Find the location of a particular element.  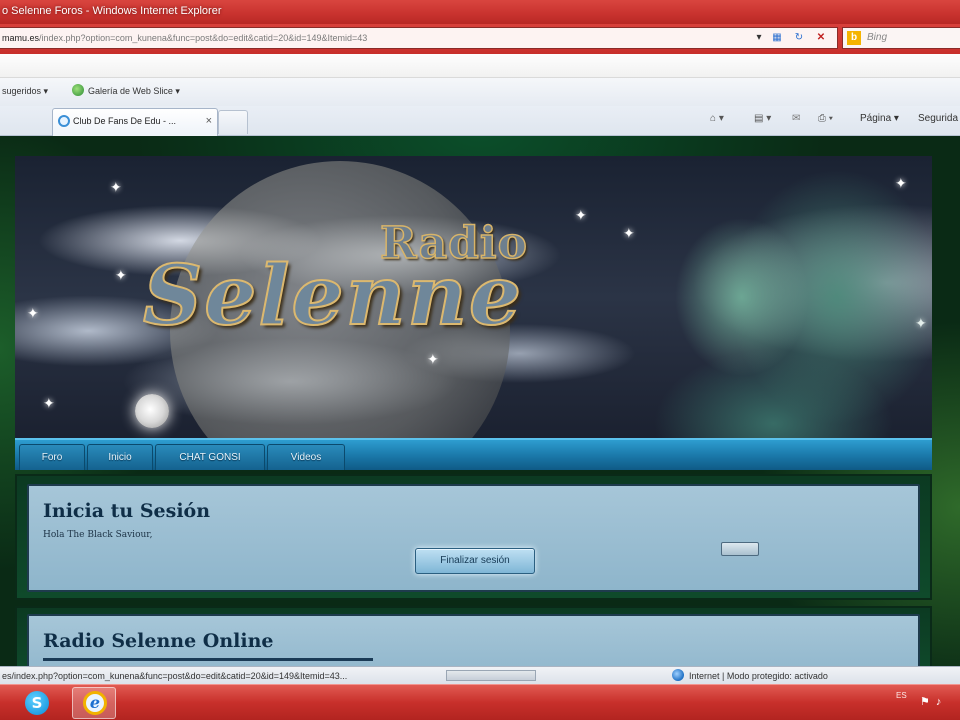

new-tab-button is located at coordinates (233, 122).